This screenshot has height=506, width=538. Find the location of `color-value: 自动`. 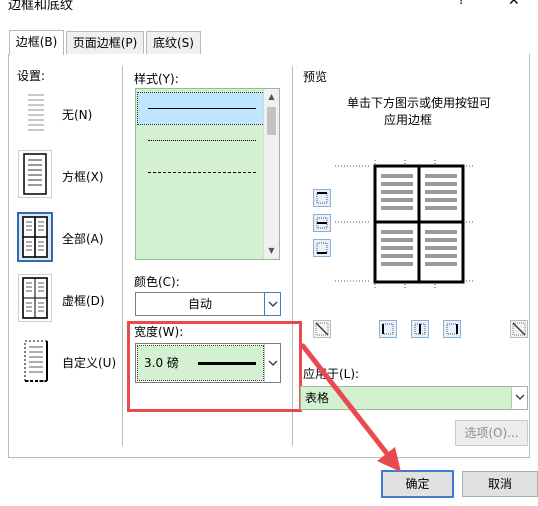

color-value: 自动 is located at coordinates (200, 304).